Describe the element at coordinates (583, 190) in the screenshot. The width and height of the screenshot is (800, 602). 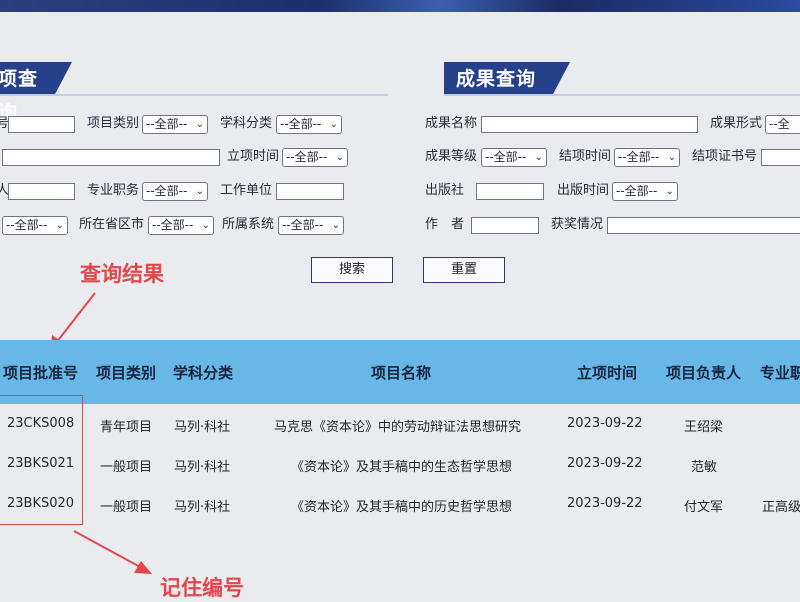
I see `publish-time-label: 出版时间` at that location.